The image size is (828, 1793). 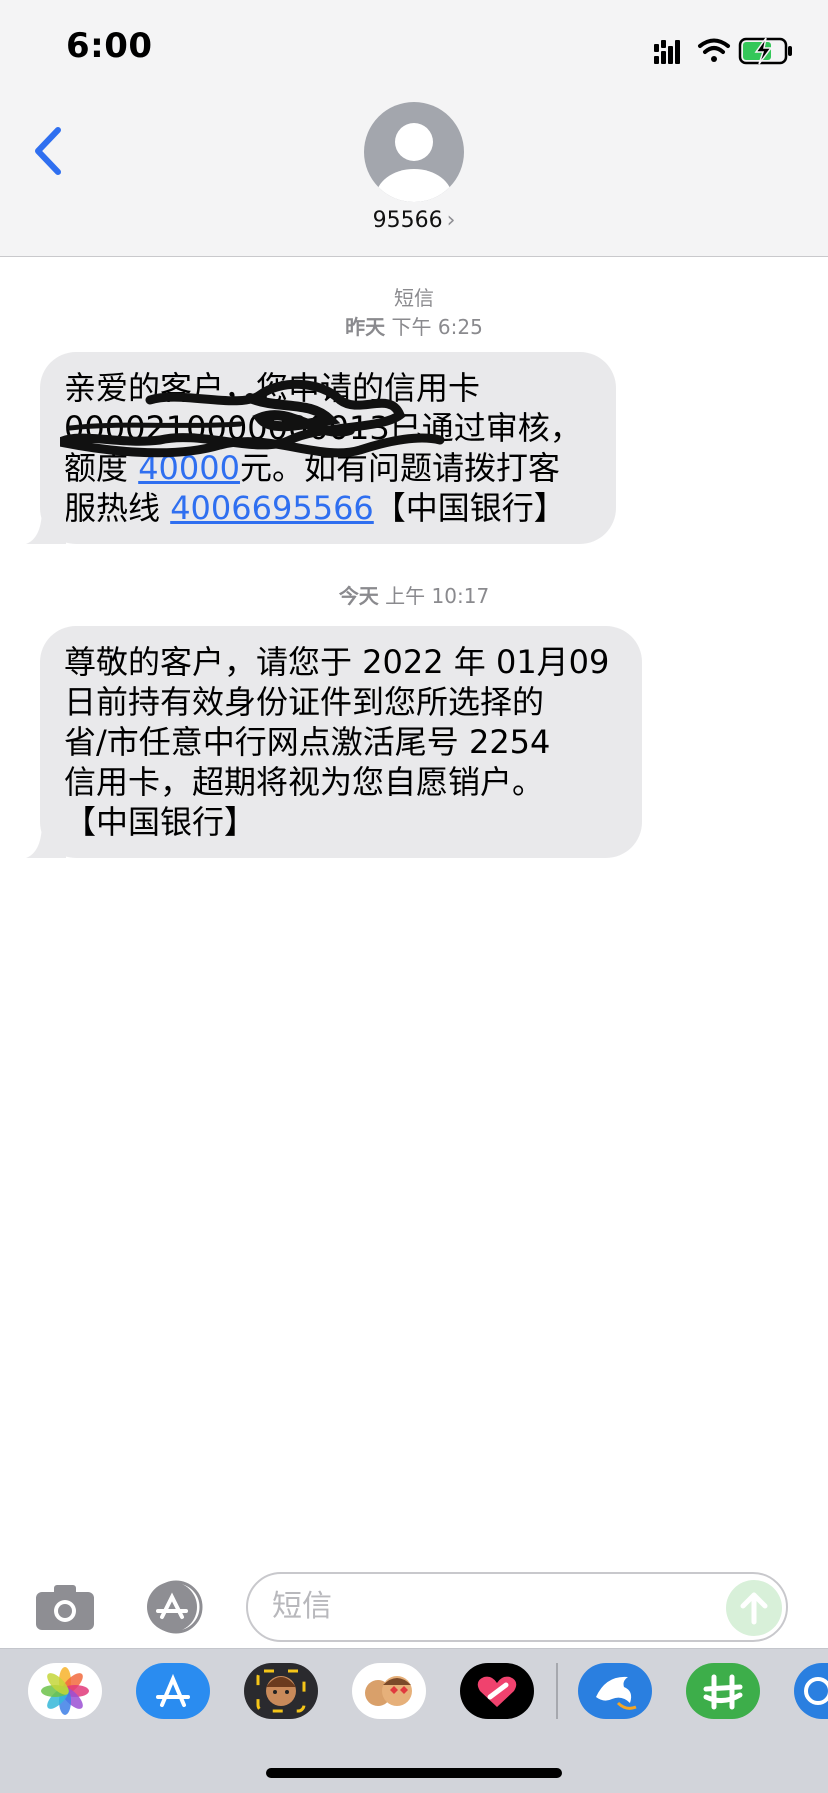 What do you see at coordinates (414, 298) in the screenshot?
I see `message-type-label: 短信` at bounding box center [414, 298].